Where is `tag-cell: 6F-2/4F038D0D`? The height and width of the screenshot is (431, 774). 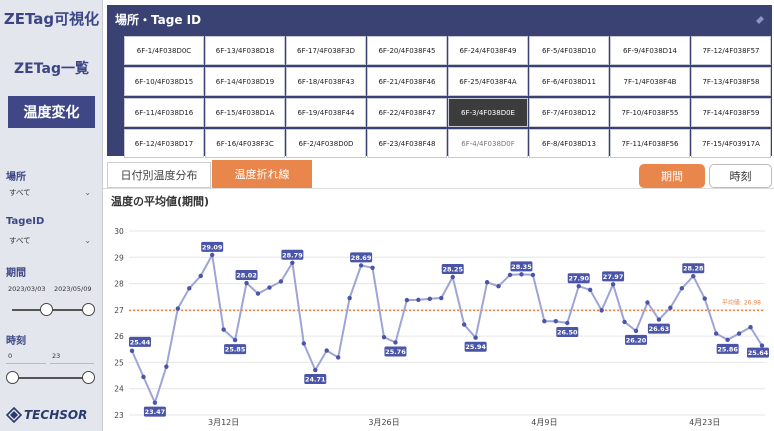 tag-cell: 6F-2/4F038D0D is located at coordinates (326, 143).